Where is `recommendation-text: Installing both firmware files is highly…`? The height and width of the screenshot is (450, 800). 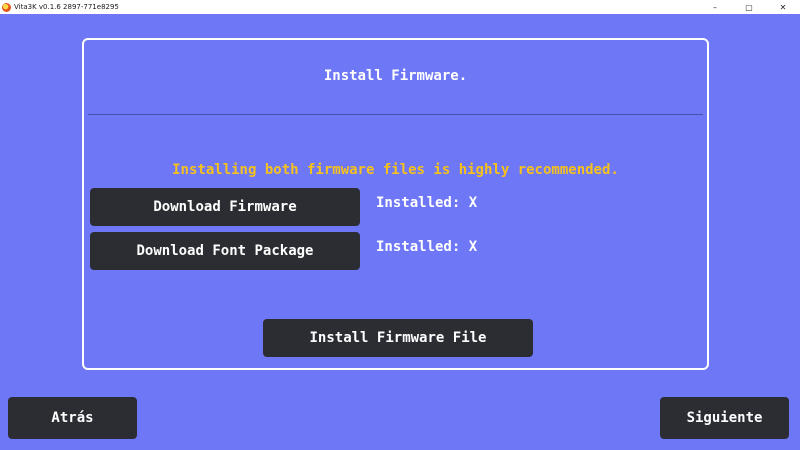
recommendation-text: Installing both firmware files is highly… is located at coordinates (395, 170).